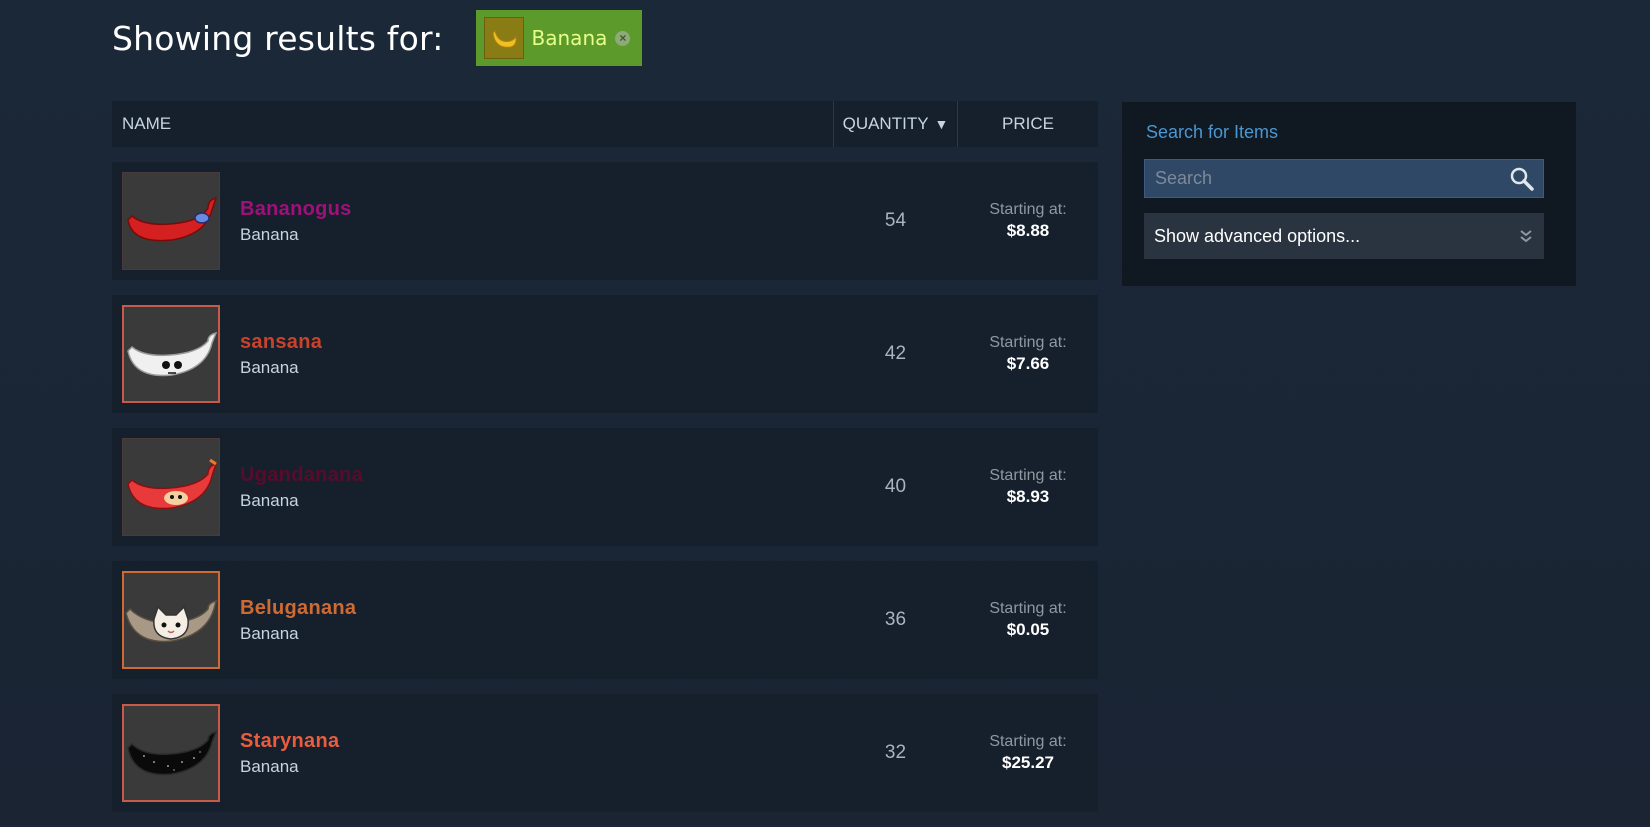 The image size is (1650, 827). What do you see at coordinates (1028, 230) in the screenshot?
I see `price-value: $8.88` at bounding box center [1028, 230].